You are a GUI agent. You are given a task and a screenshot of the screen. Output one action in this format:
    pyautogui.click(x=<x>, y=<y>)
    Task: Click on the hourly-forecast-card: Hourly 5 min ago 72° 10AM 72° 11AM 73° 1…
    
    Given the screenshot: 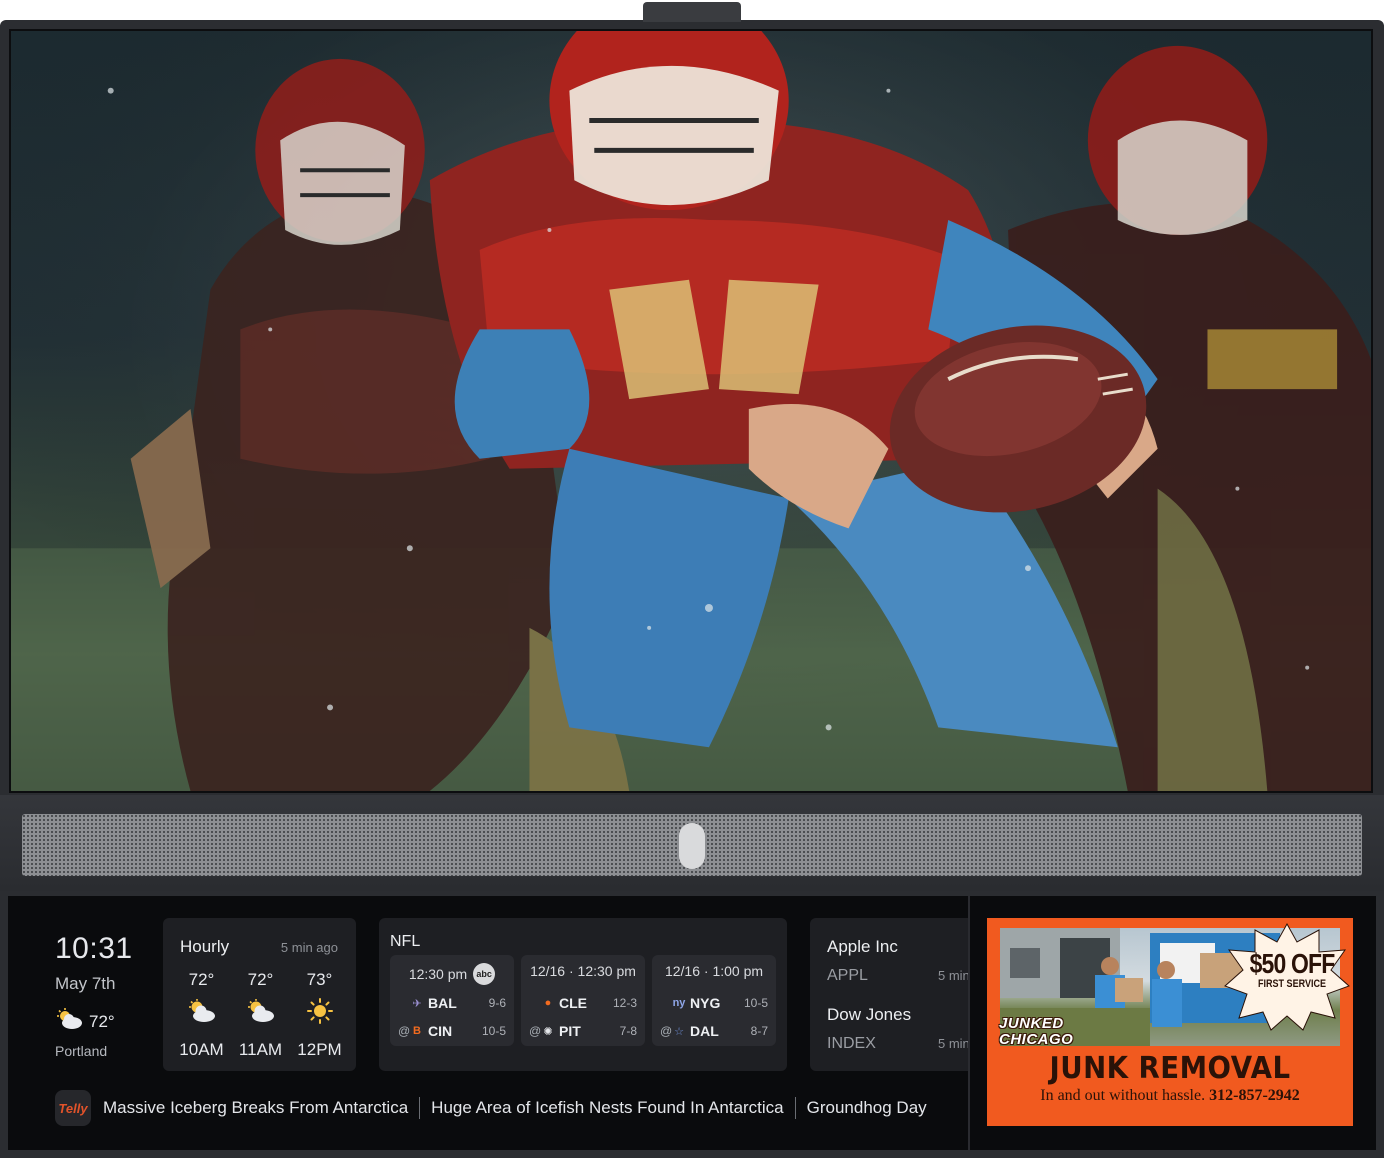 What is the action you would take?
    pyautogui.click(x=259, y=994)
    